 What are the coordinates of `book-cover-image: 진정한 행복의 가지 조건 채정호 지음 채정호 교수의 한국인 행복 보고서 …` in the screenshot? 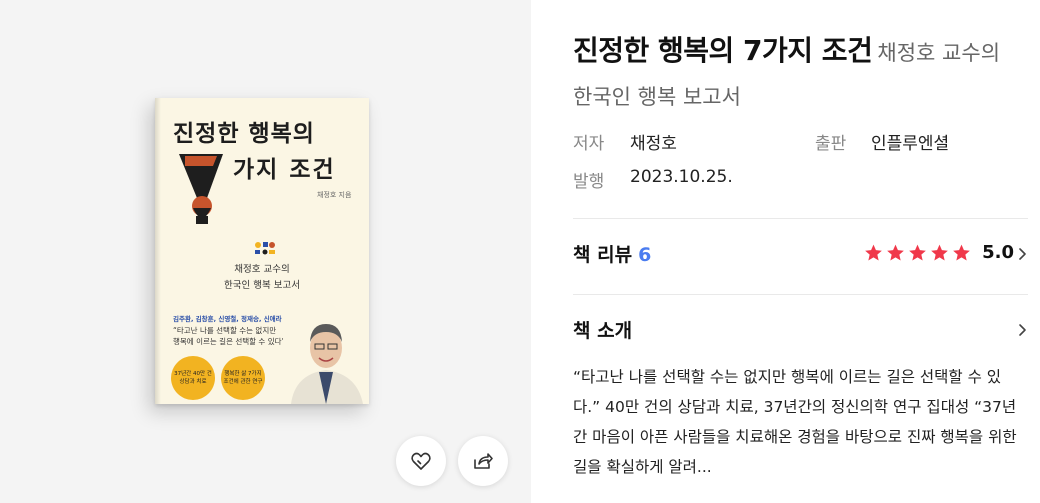 It's located at (262, 251).